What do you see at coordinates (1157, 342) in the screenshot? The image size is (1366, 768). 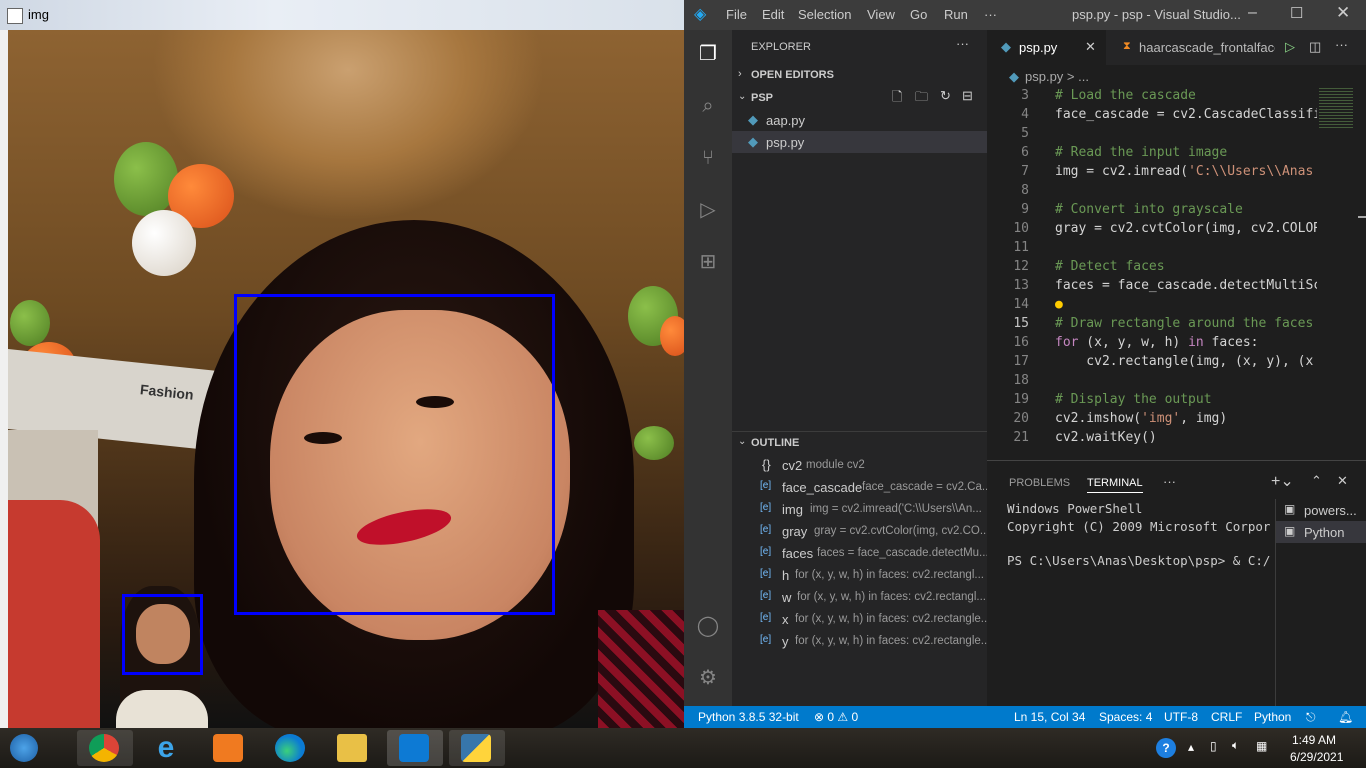 I see `code-line: for (x, y, w, h) in faces:` at bounding box center [1157, 342].